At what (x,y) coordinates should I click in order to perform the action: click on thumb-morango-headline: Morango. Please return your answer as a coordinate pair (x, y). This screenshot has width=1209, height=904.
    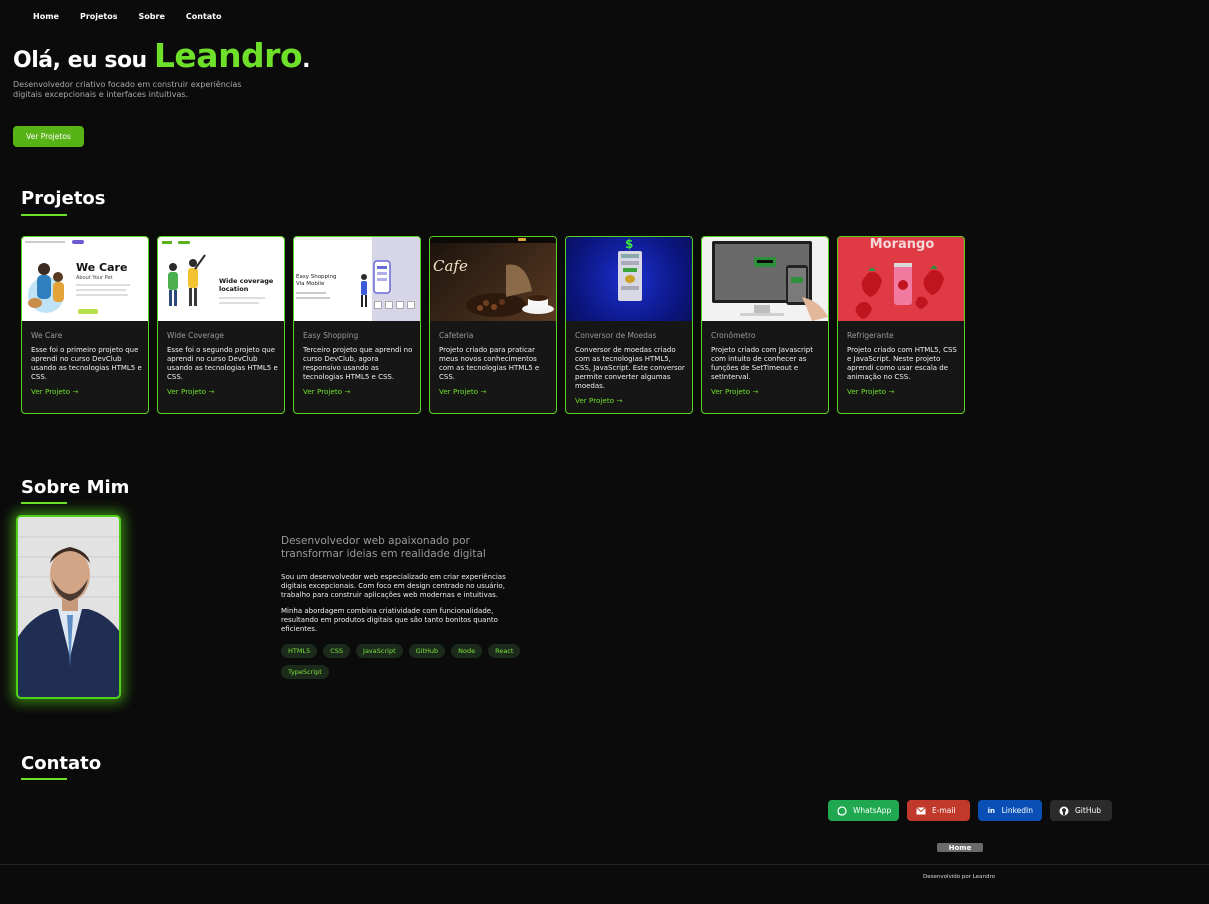
    Looking at the image, I should click on (902, 244).